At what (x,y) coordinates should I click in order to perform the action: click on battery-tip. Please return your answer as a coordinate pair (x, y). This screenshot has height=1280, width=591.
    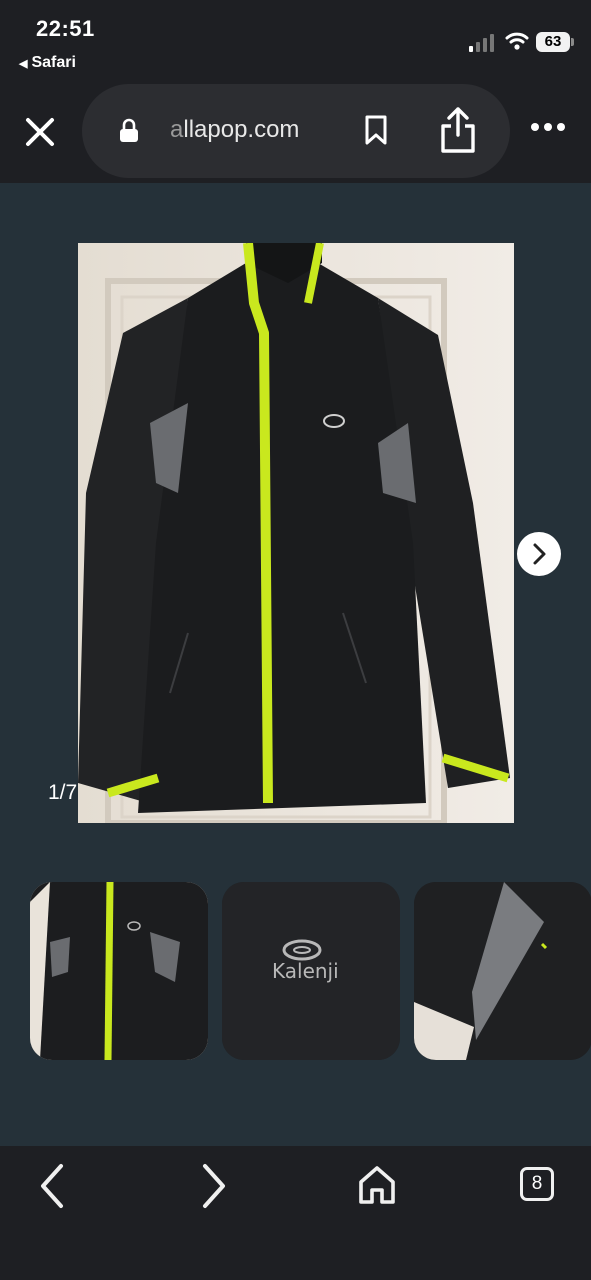
    Looking at the image, I should click on (572, 42).